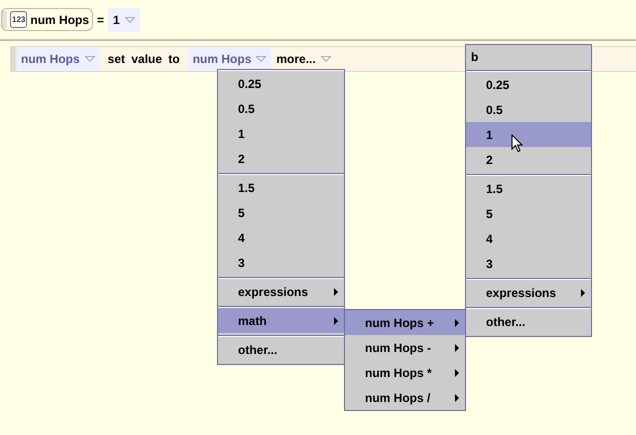 This screenshot has height=435, width=636. What do you see at coordinates (405, 322) in the screenshot?
I see `menu-item: num Hops +` at bounding box center [405, 322].